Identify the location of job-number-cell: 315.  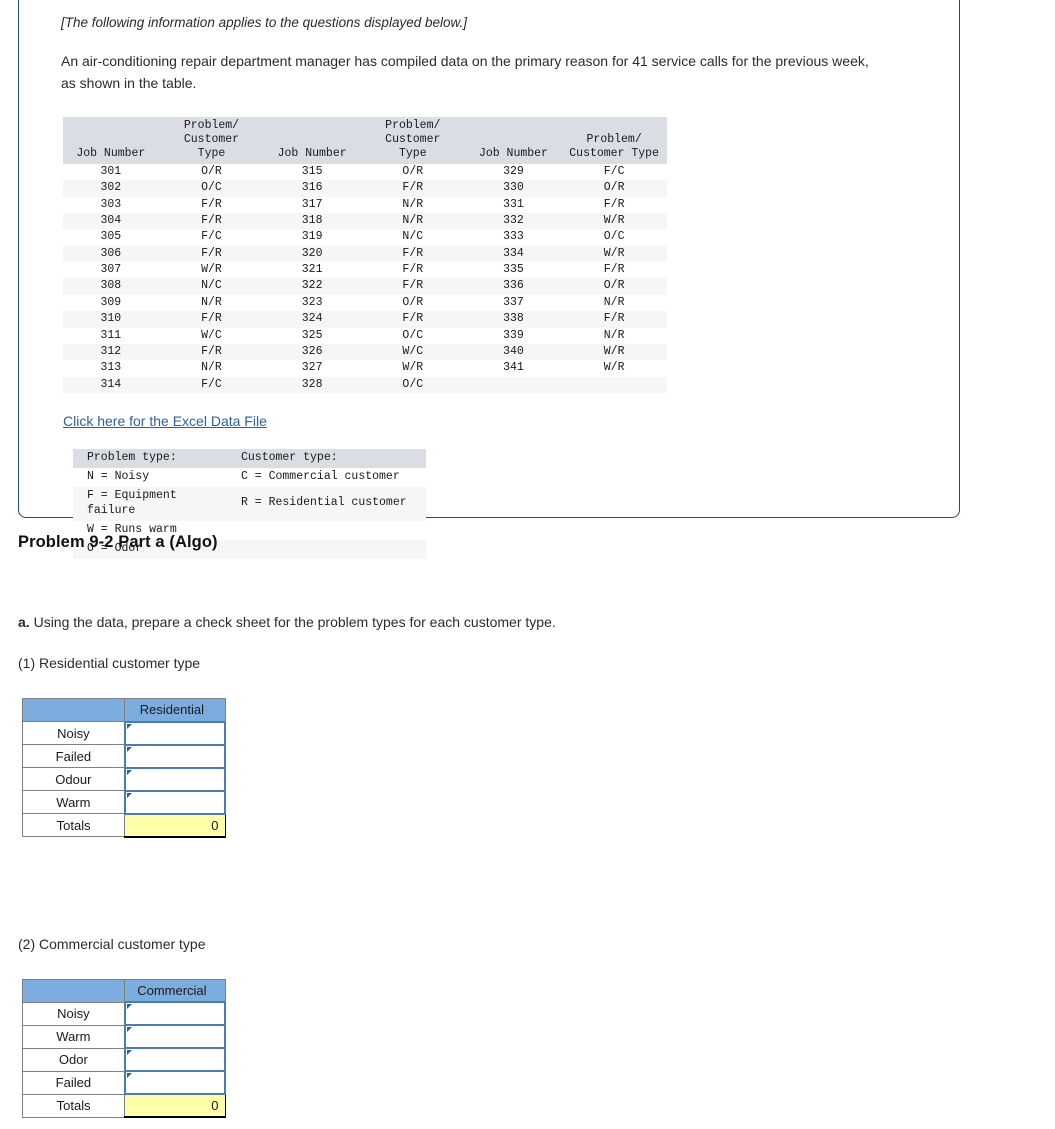
(312, 171).